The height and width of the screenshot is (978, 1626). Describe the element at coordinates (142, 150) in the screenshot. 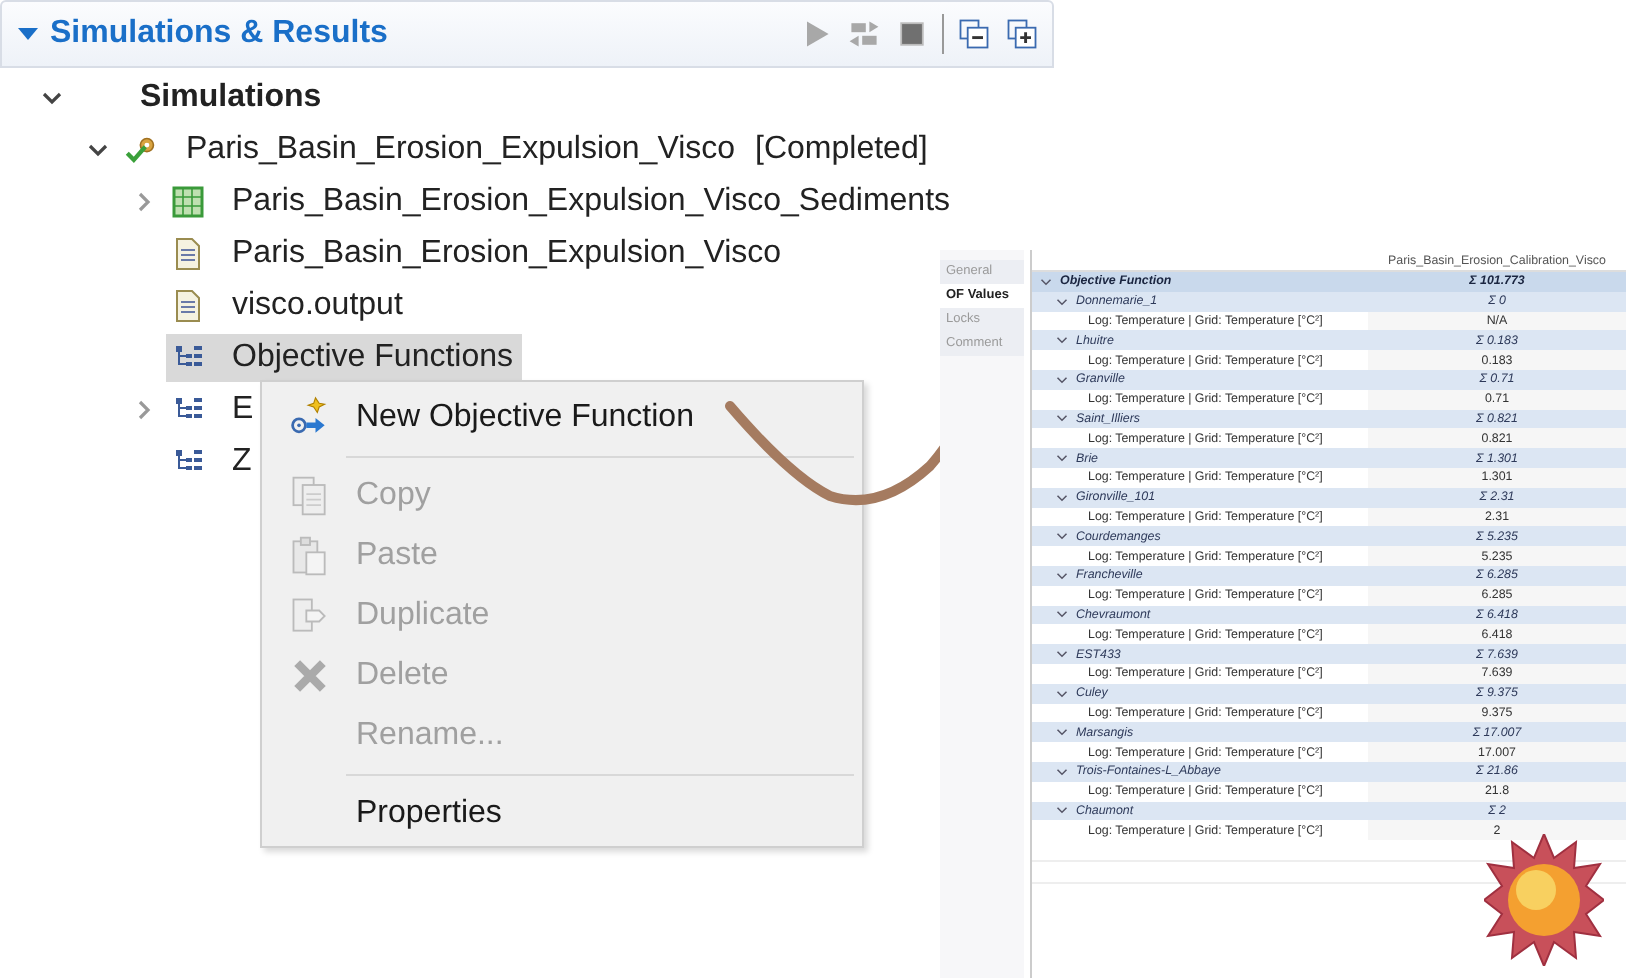

I see `gear-check-icon` at that location.